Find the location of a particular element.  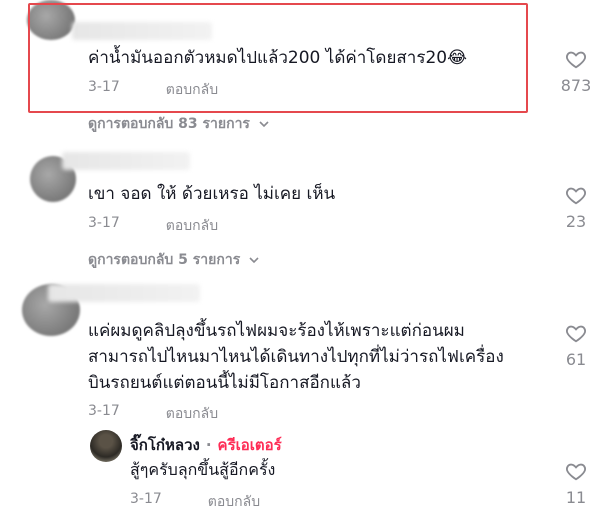

reply-author-line: จิ๊กโก๋หลวง · ครีเอเตอร์ is located at coordinates (206, 445).